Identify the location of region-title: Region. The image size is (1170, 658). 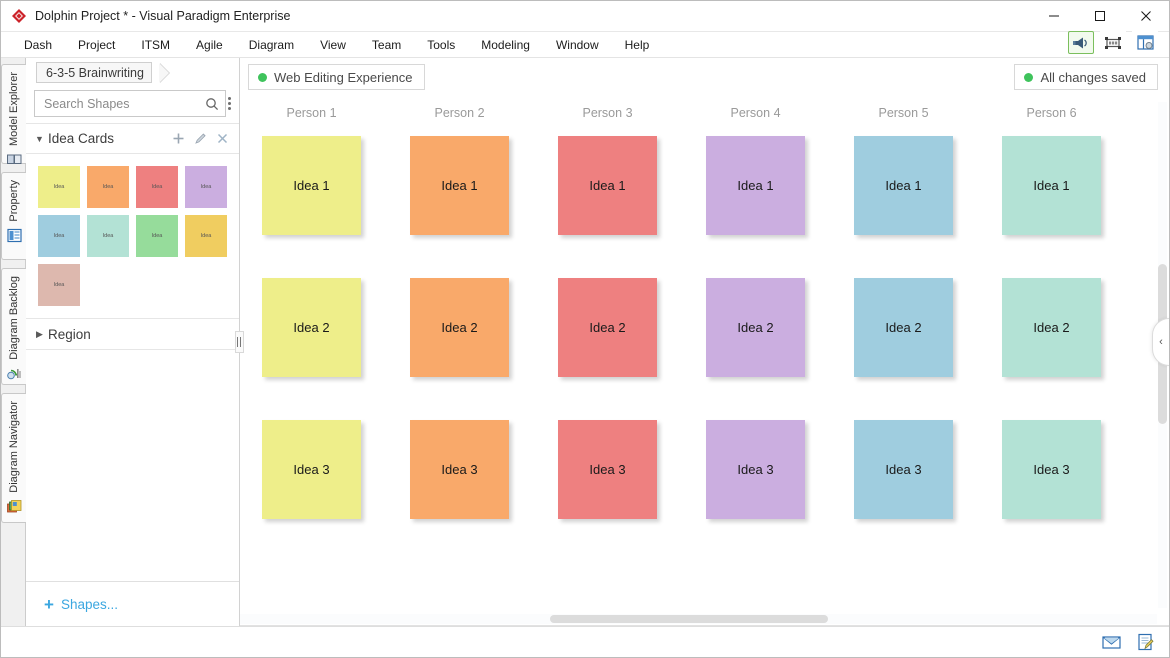
(69, 334).